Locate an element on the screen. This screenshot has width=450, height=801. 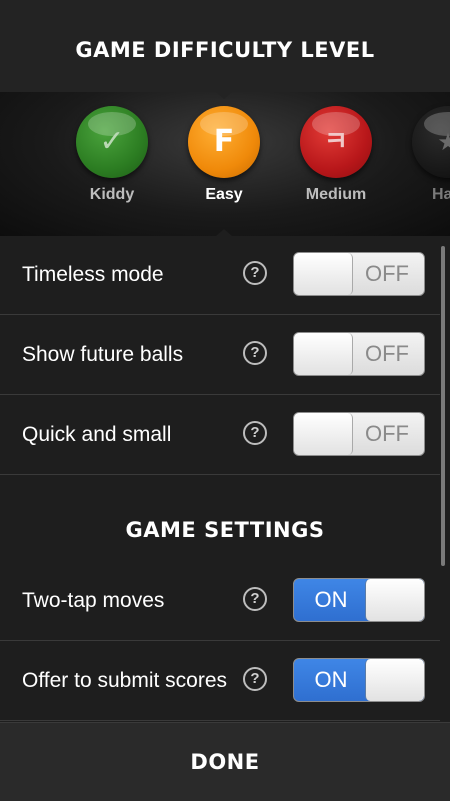
timeless-mode-toggle: OFF is located at coordinates (359, 274).